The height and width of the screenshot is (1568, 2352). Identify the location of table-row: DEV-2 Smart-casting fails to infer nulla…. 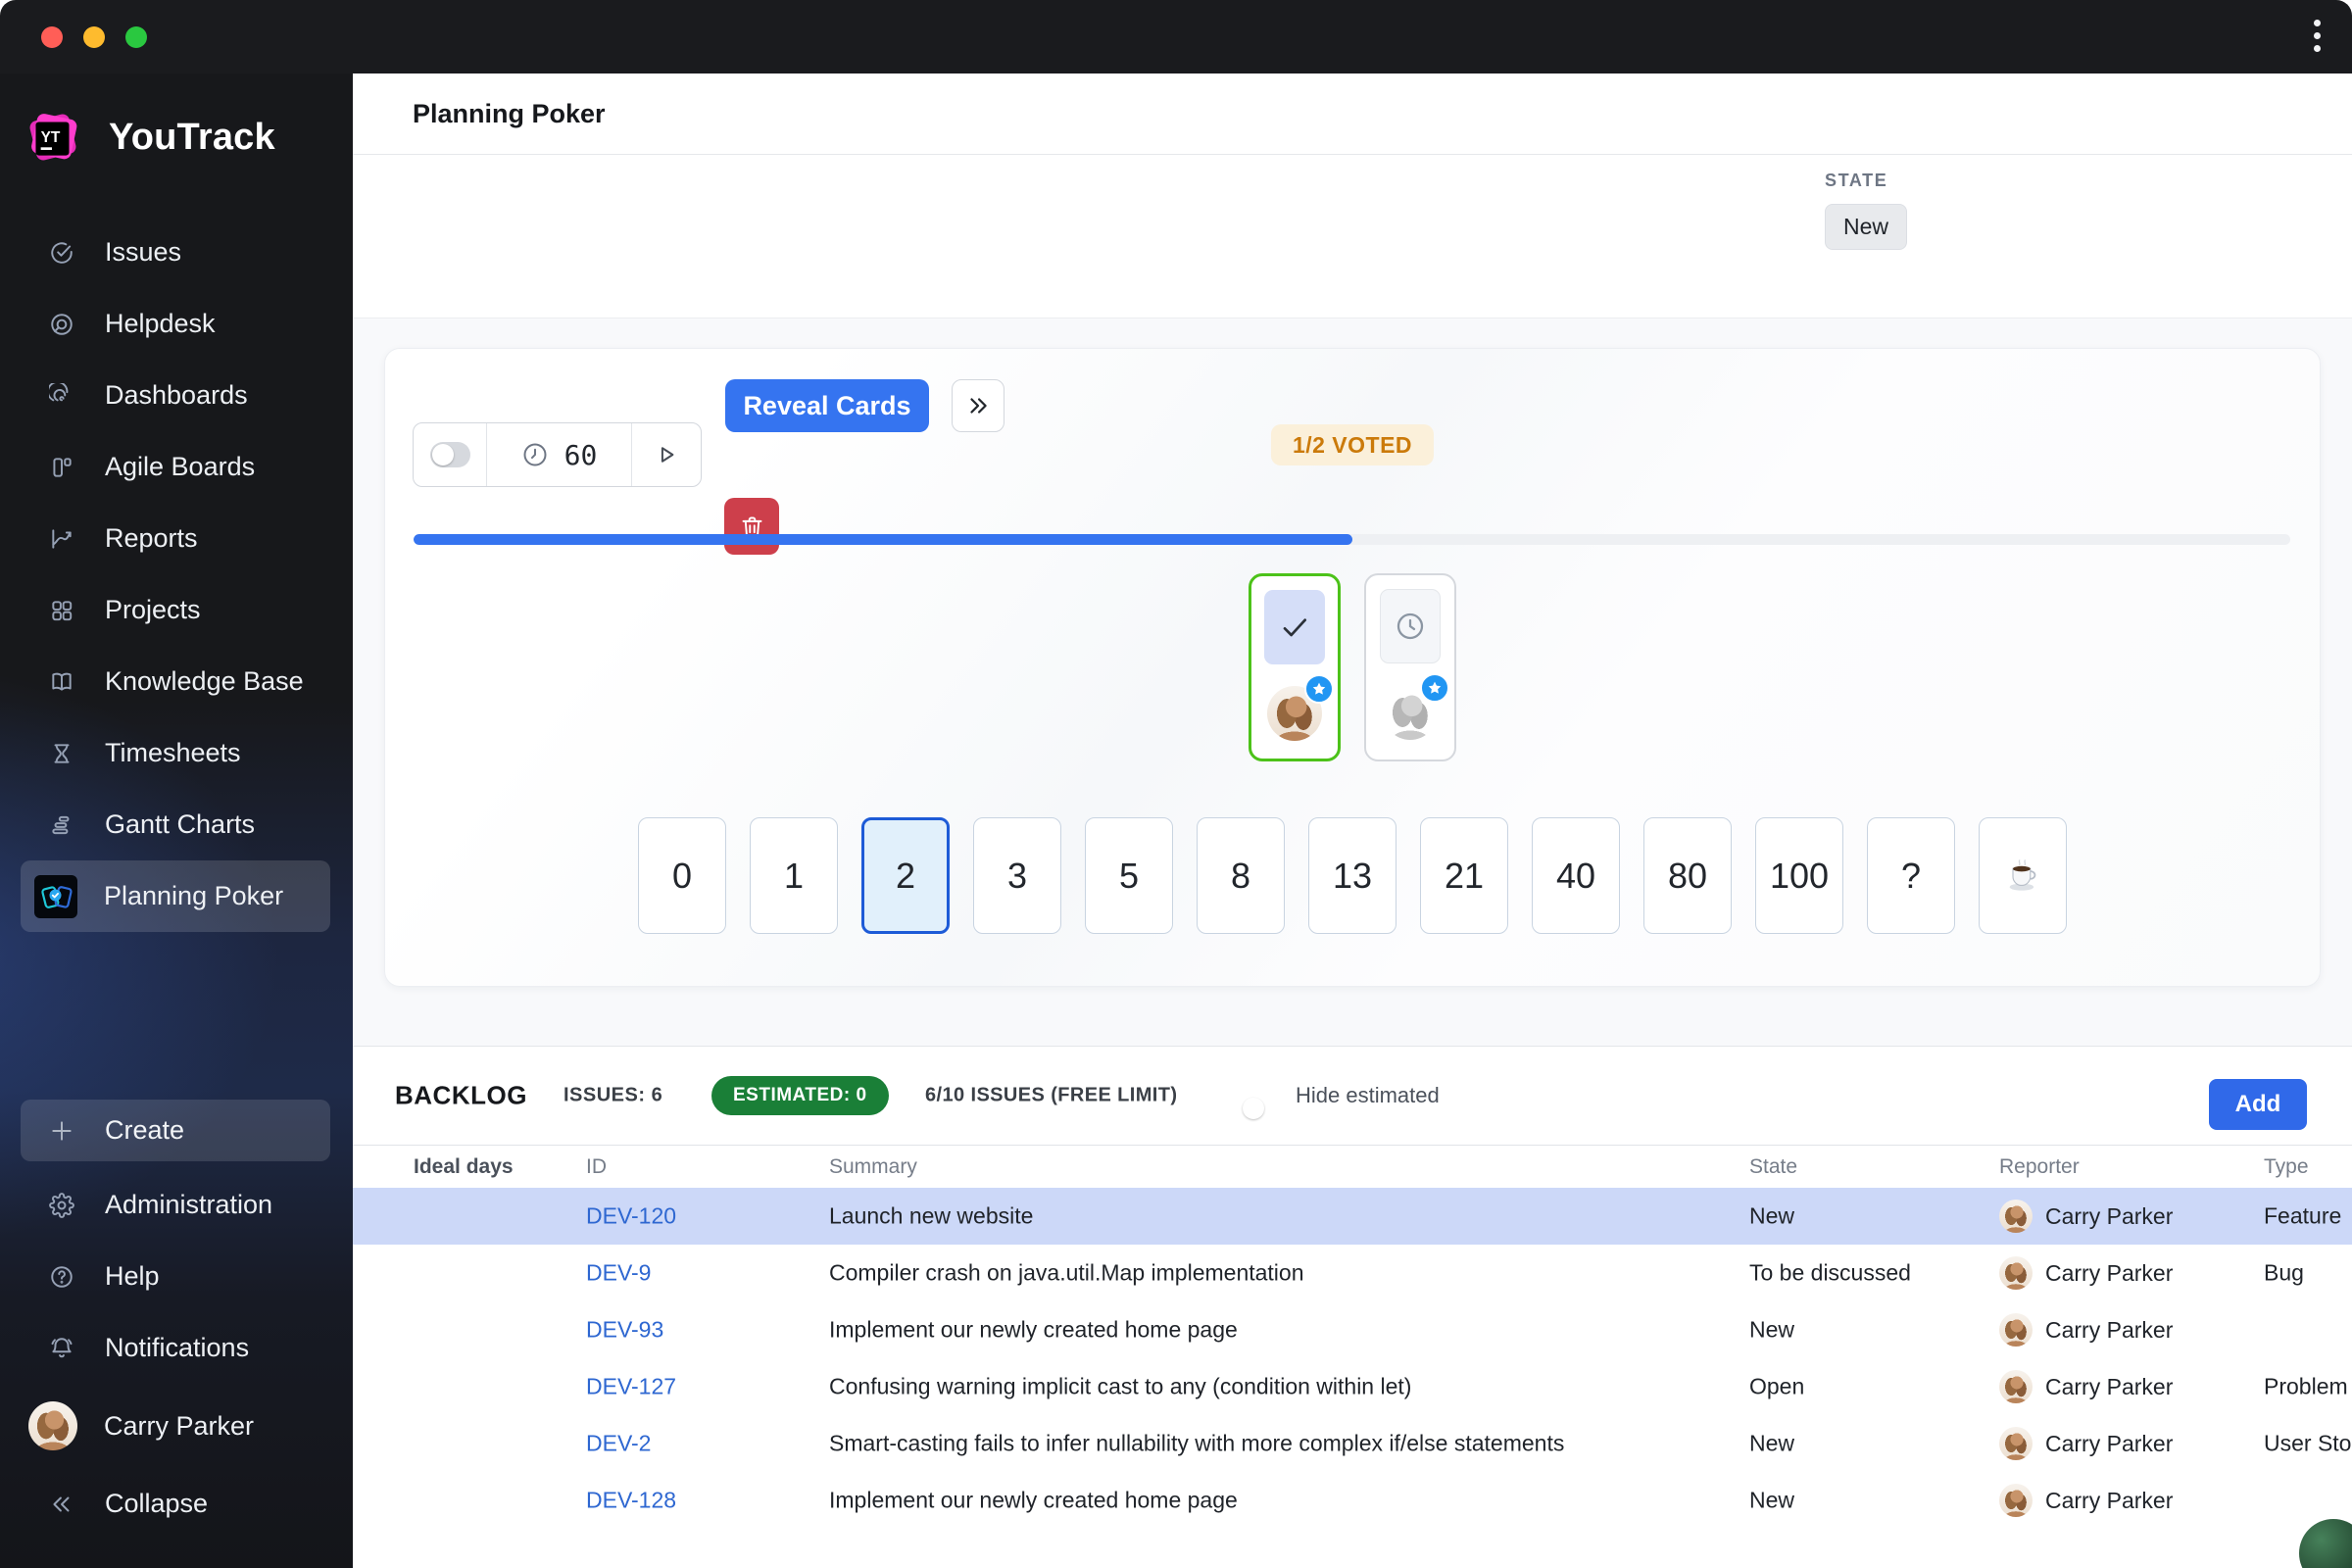
(1352, 1443).